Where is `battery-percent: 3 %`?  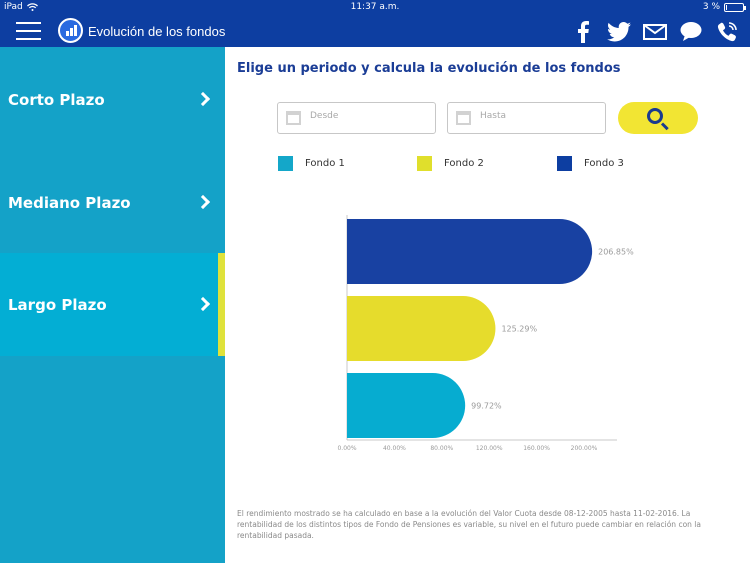
battery-percent: 3 % is located at coordinates (711, 7).